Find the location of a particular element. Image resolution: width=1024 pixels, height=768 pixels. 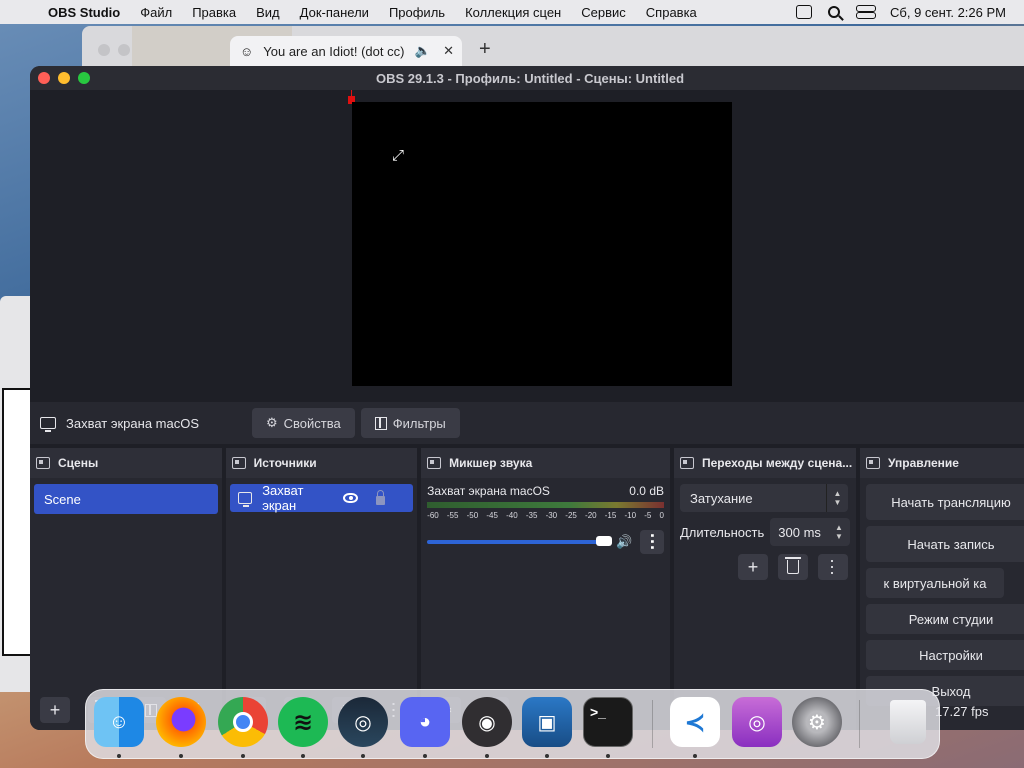

menu-file: Файл is located at coordinates (156, 12).